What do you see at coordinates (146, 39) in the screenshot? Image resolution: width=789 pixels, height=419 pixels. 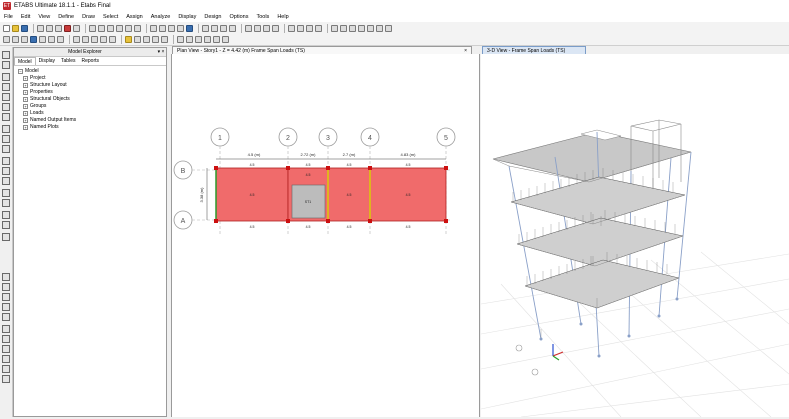 I see `define-load-pattern-icon` at bounding box center [146, 39].